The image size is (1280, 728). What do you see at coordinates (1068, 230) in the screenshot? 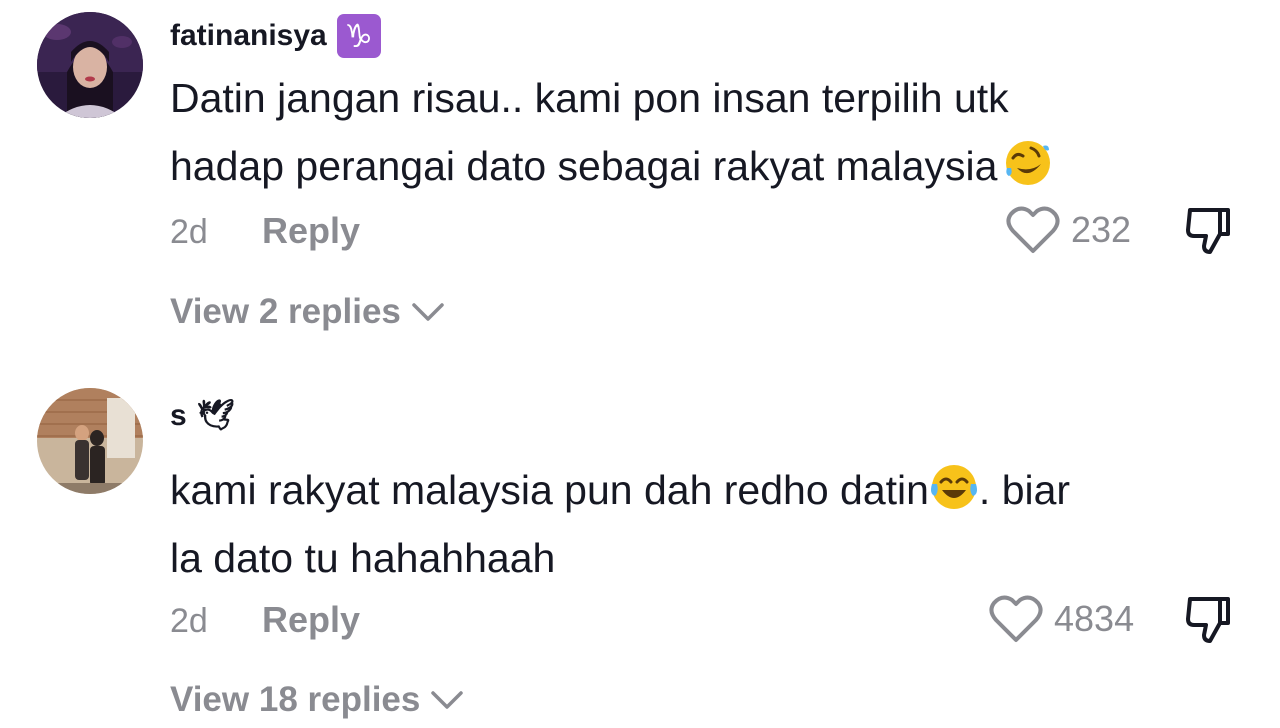
I see `like-button: 232` at bounding box center [1068, 230].